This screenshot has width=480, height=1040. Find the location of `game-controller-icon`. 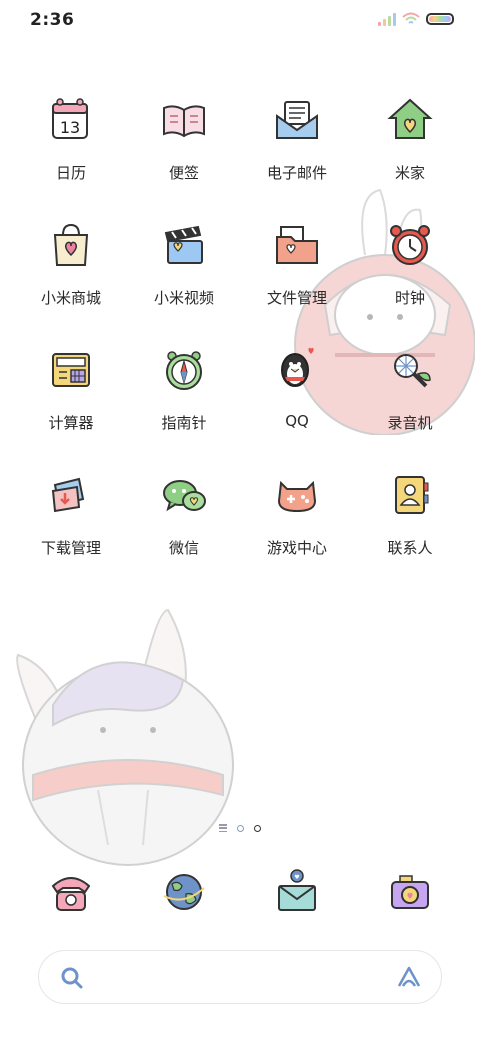

game-controller-icon is located at coordinates (297, 495).